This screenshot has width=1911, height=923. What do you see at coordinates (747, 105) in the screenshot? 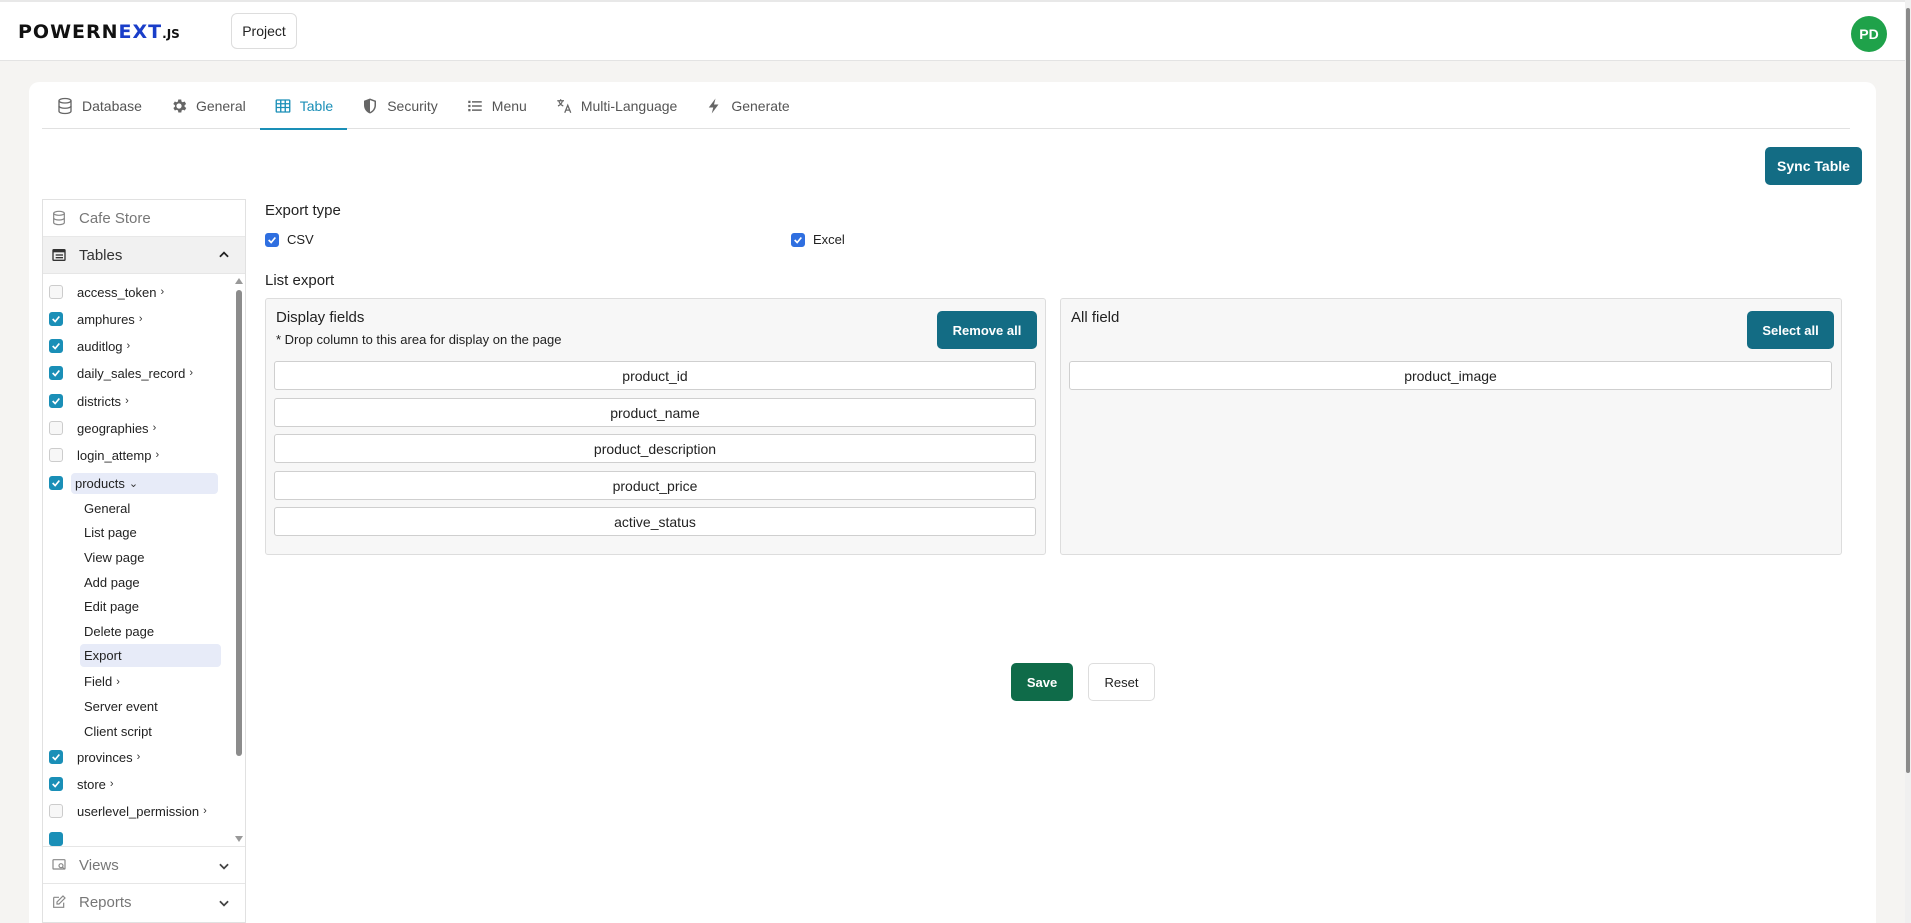
I see `tab-generate: Generate` at bounding box center [747, 105].